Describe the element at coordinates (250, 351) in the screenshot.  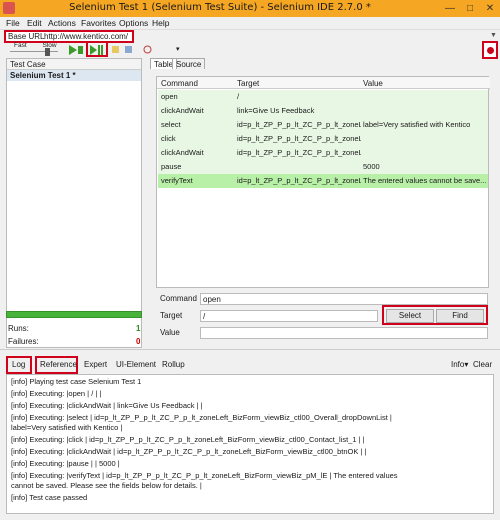
I see `splitter` at that location.